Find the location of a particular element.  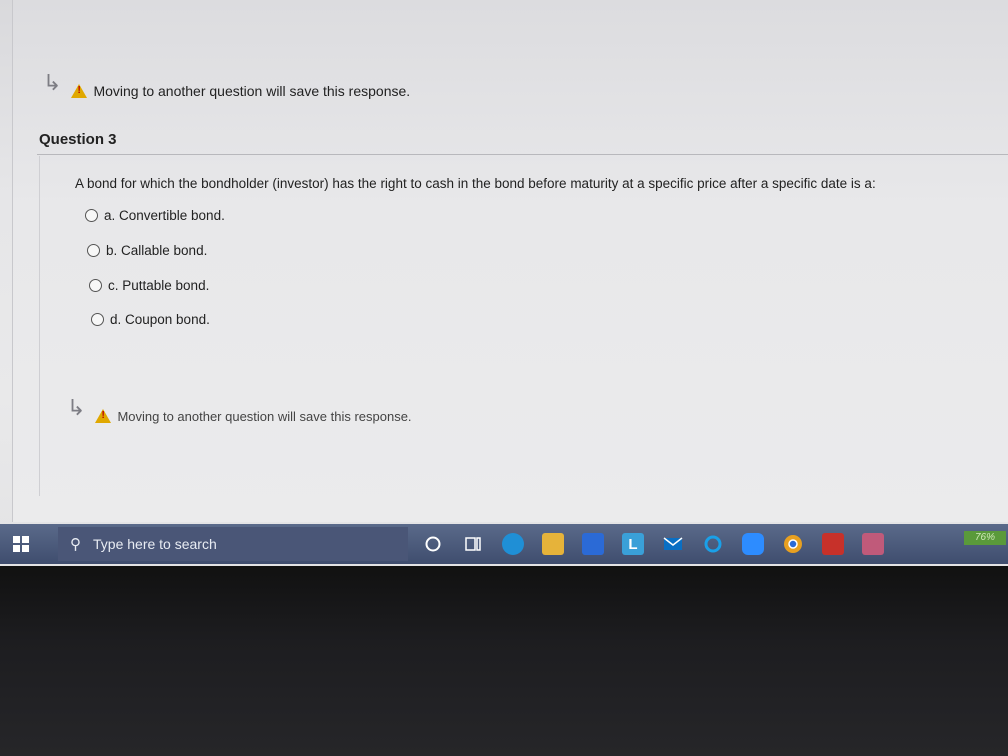

cortana-icon is located at coordinates (433, 544).